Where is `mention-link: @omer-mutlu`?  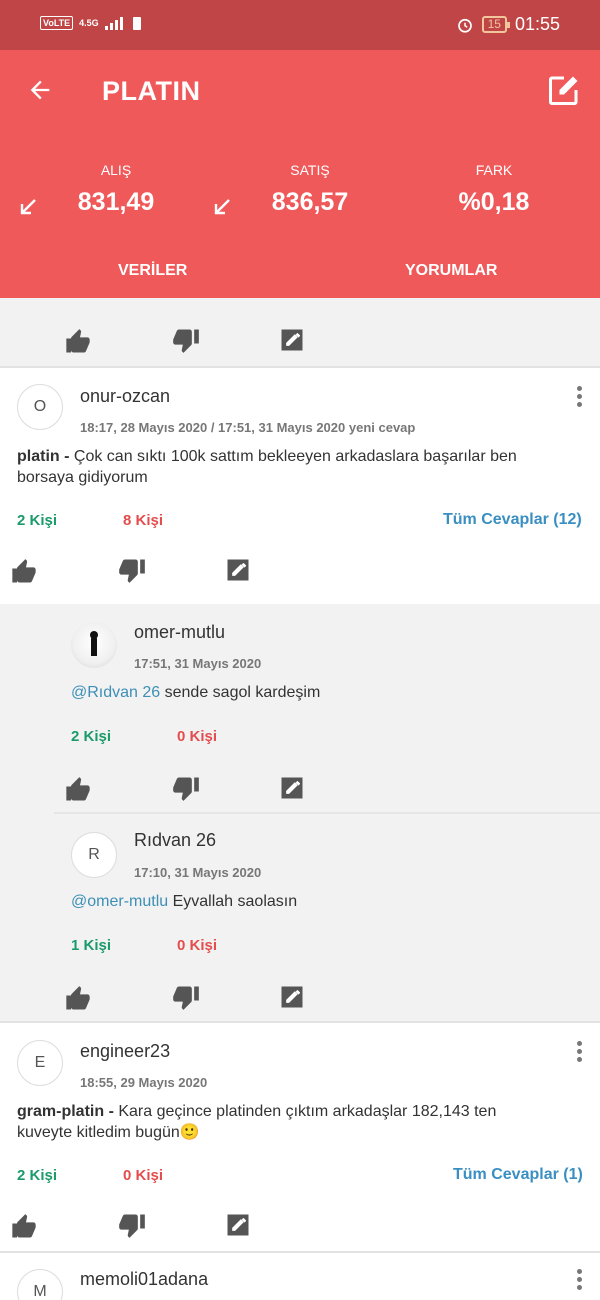 mention-link: @omer-mutlu is located at coordinates (119, 901).